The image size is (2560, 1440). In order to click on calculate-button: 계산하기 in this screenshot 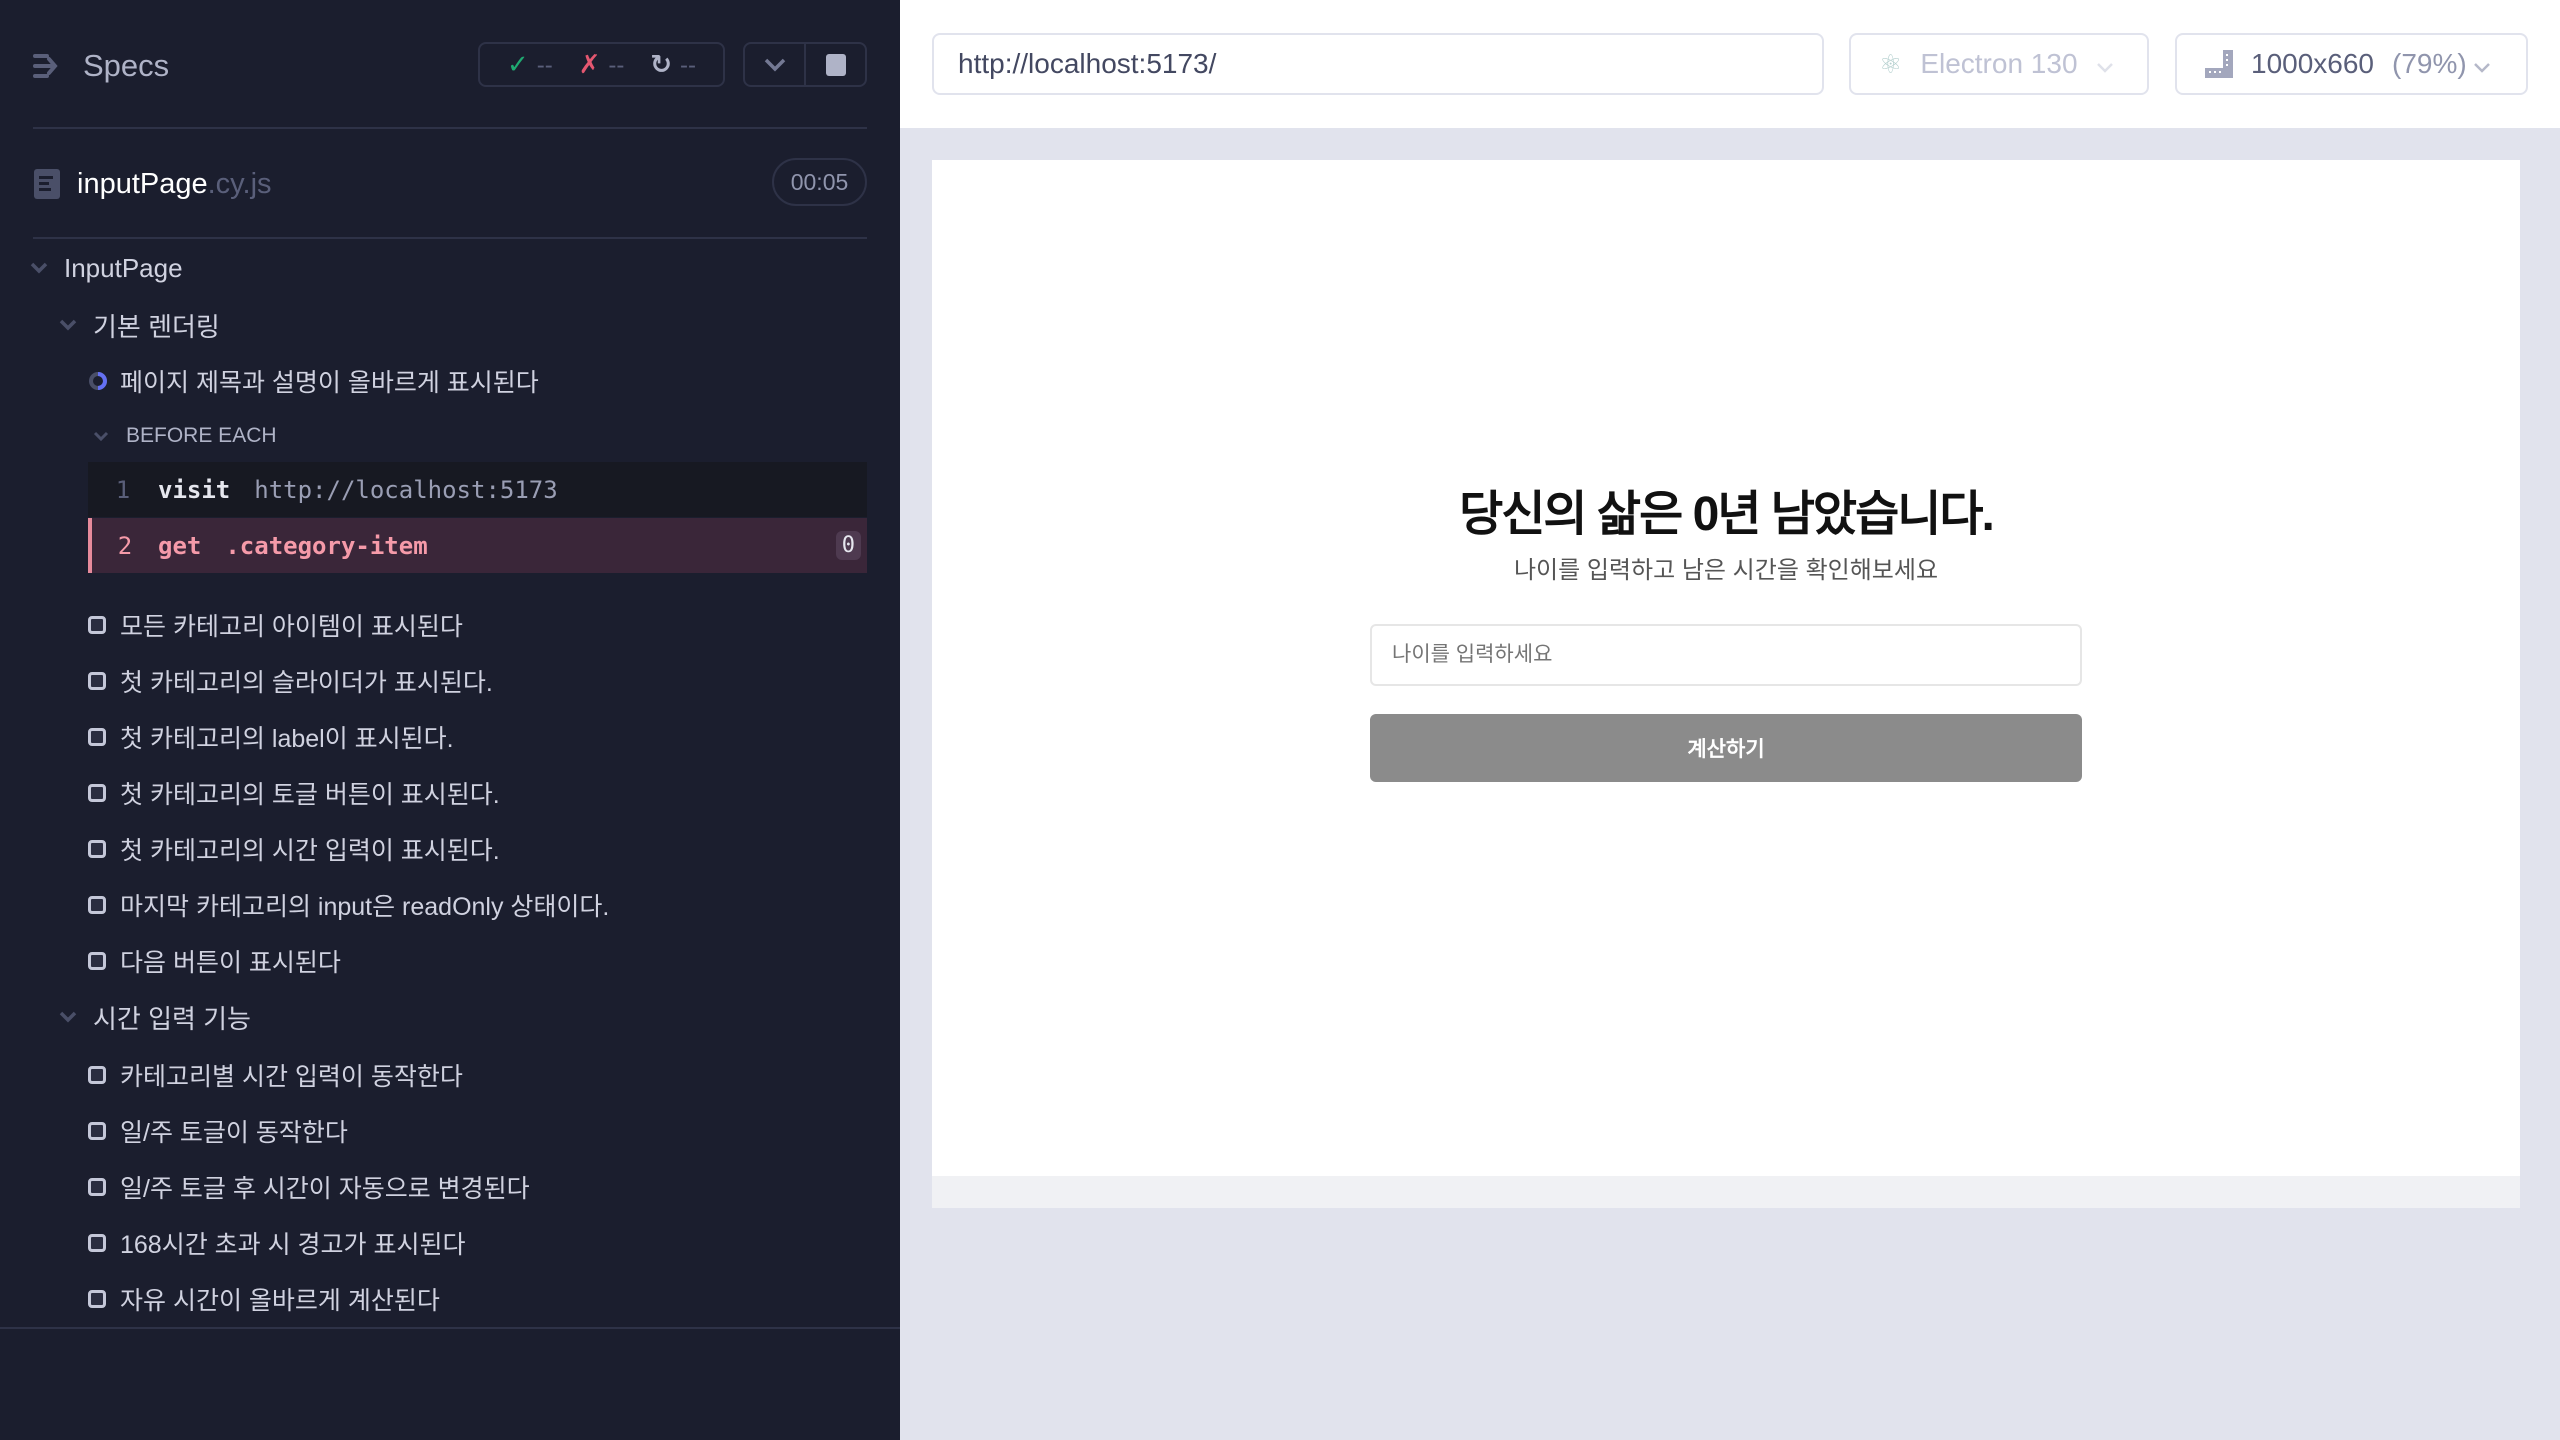, I will do `click(1726, 748)`.